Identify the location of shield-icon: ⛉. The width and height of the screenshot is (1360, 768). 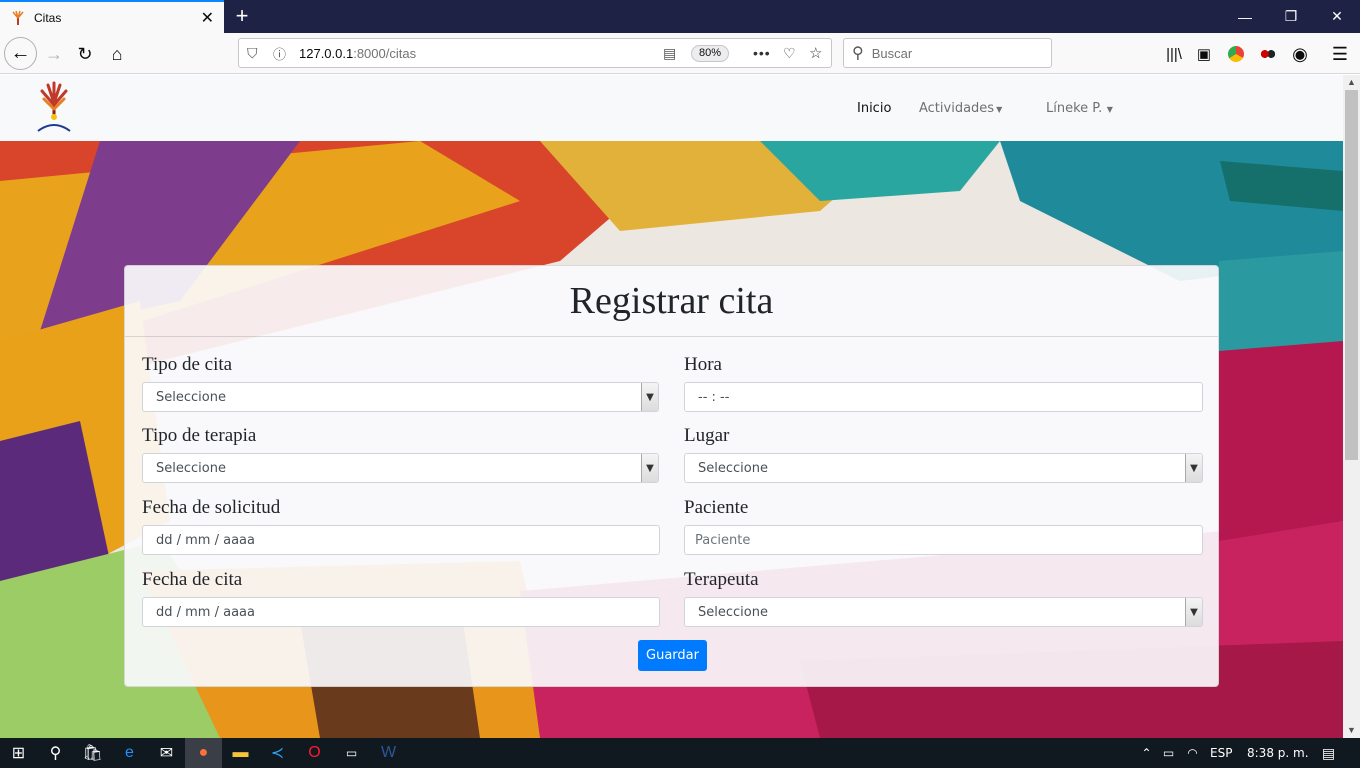
(252, 52).